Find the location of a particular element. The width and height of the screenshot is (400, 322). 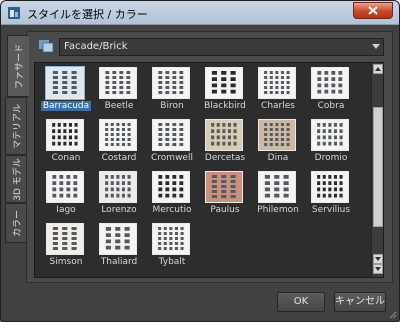

style-name-label: Servilius is located at coordinates (331, 210).